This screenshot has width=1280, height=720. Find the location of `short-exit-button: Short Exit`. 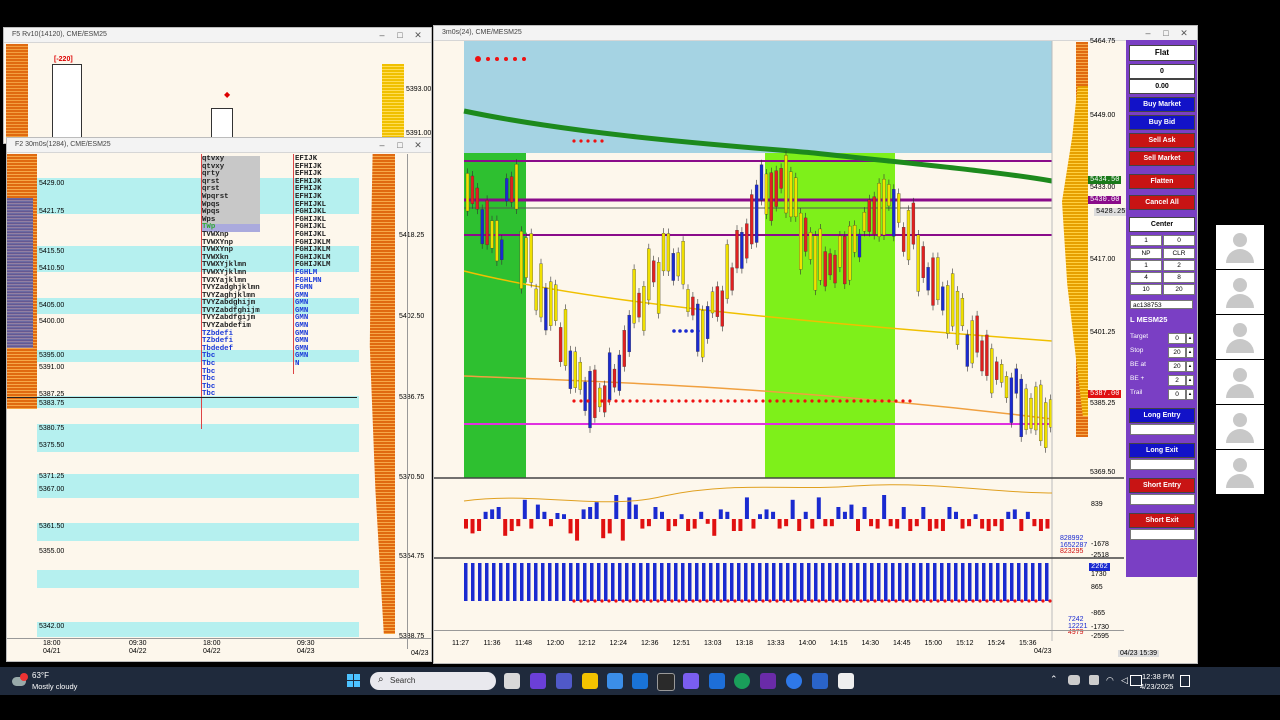

short-exit-button: Short Exit is located at coordinates (1162, 520).